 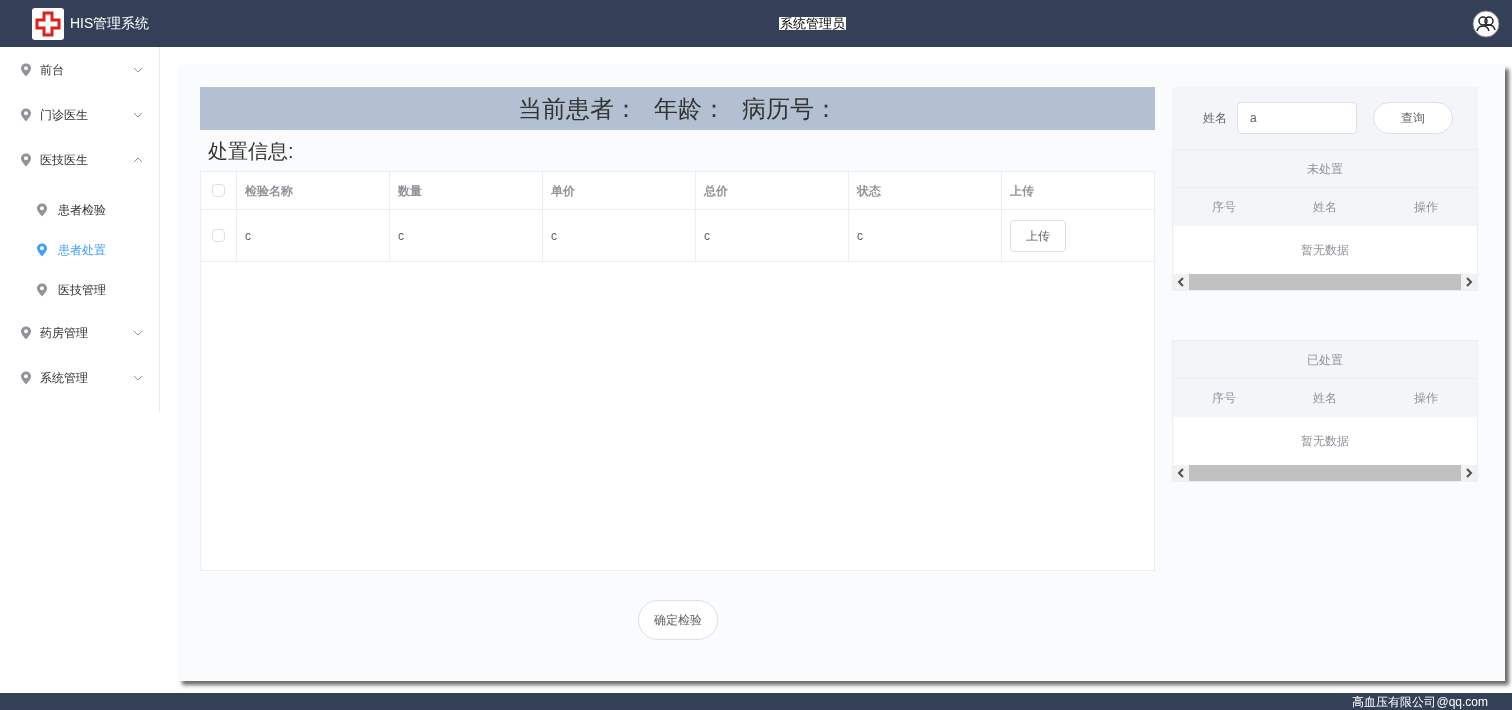 I want to click on app-title: HIS管理系统, so click(x=110, y=23).